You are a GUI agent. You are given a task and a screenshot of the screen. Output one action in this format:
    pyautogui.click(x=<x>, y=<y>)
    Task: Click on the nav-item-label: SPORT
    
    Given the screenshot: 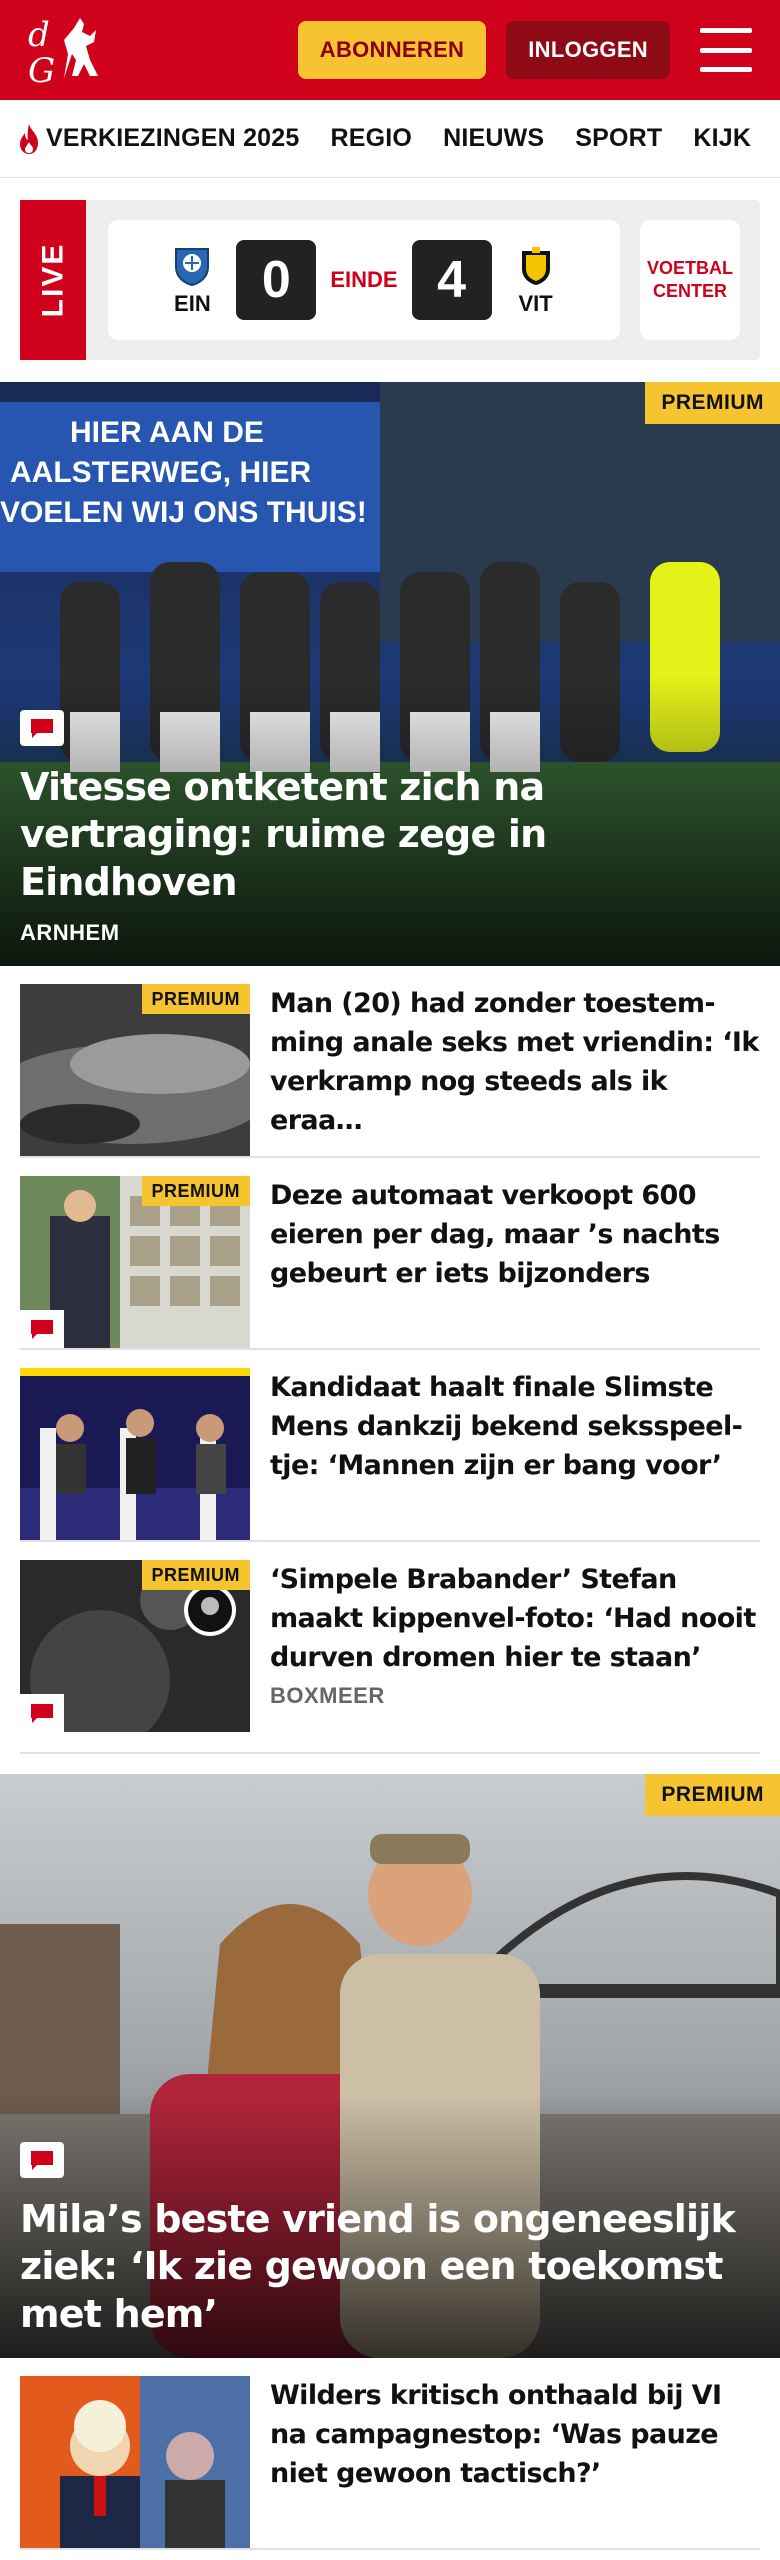 What is the action you would take?
    pyautogui.click(x=619, y=138)
    